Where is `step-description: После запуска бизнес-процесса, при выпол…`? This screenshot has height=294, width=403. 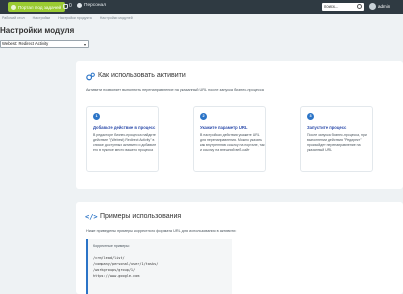 step-description: После запуска бизнес-процесса, при выпол… is located at coordinates (337, 142).